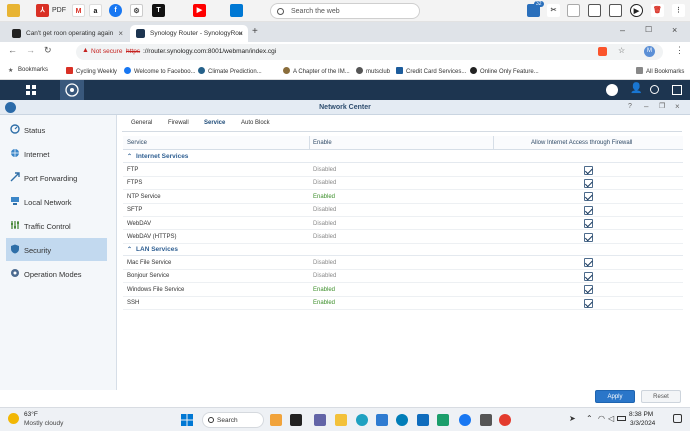 The image size is (690, 431). What do you see at coordinates (553, 10) in the screenshot?
I see `scissors-icon: ✂` at bounding box center [553, 10].